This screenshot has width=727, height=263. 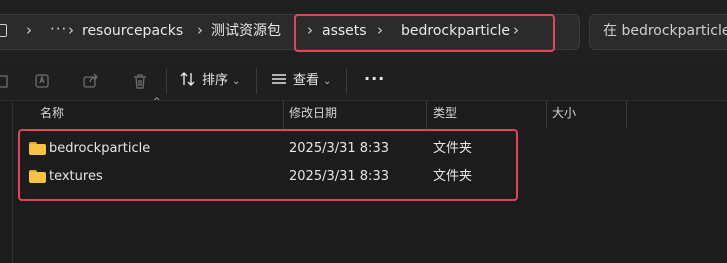 What do you see at coordinates (445, 113) in the screenshot?
I see `column-header-type: 类型` at bounding box center [445, 113].